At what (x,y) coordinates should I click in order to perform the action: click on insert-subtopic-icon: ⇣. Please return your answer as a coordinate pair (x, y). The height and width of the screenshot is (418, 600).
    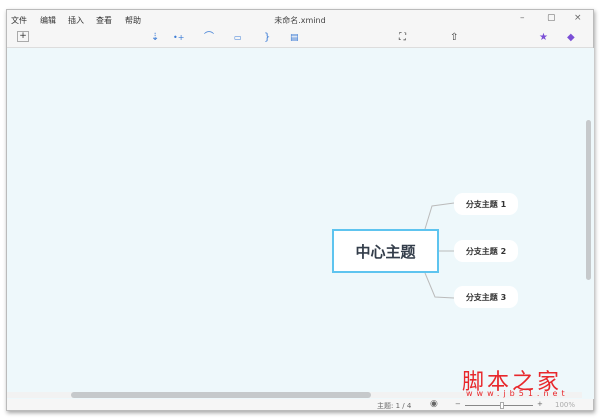
    Looking at the image, I should click on (155, 38).